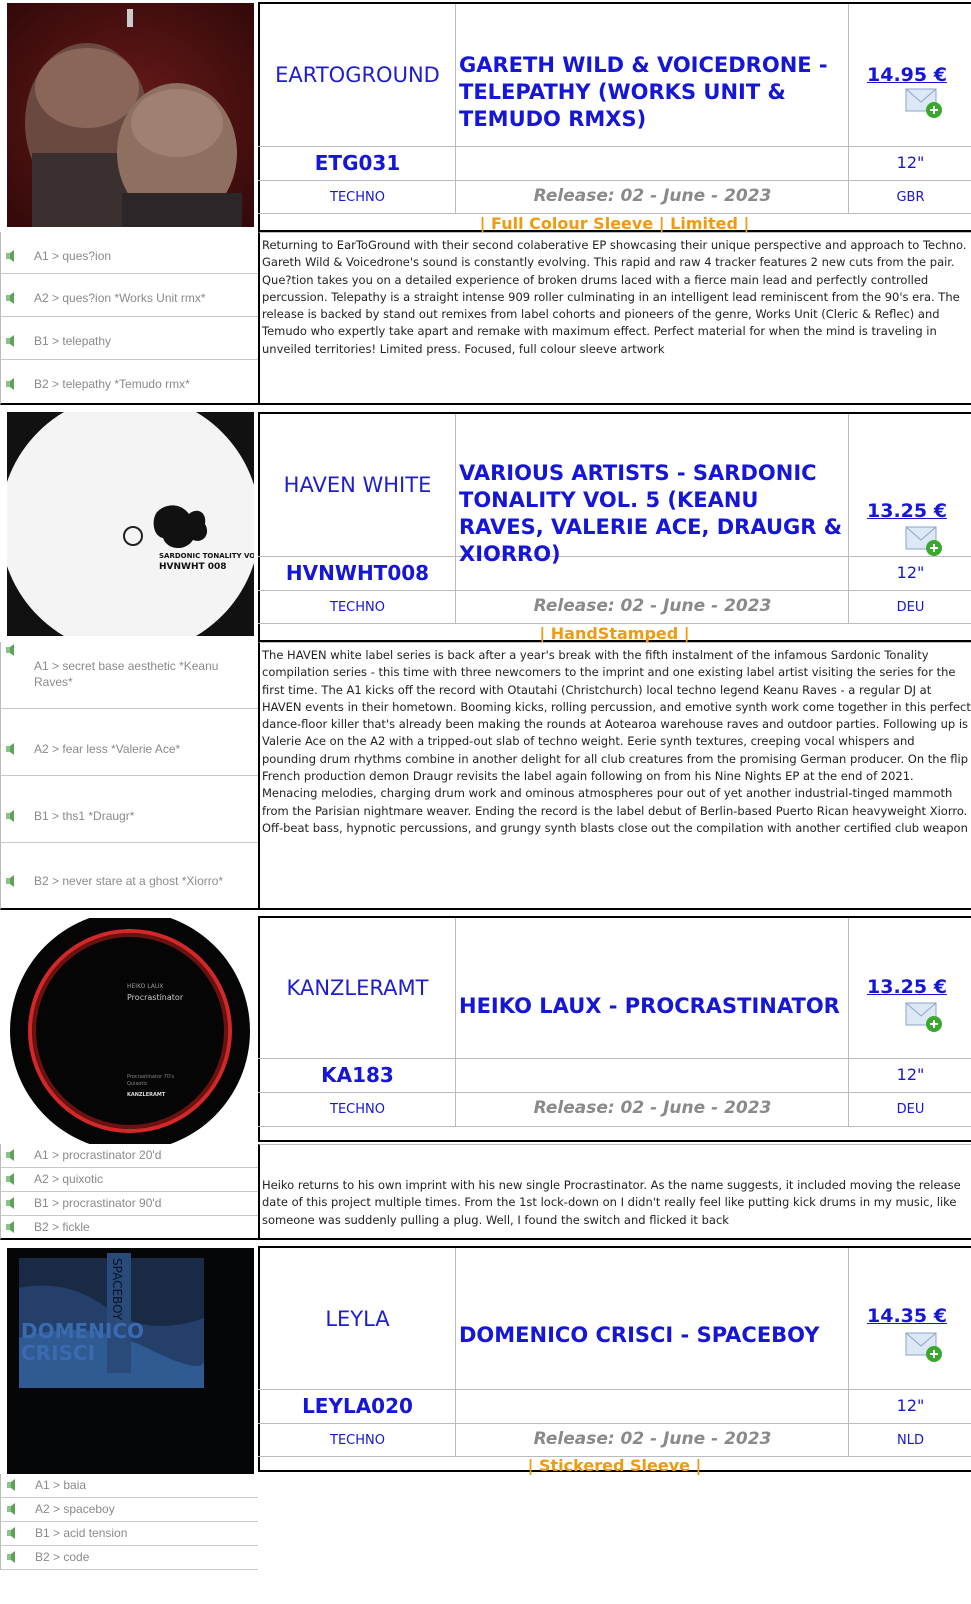  Describe the element at coordinates (129, 881) in the screenshot. I see `track-label: B2 > never stare at a ghost *Xiorro*` at that location.